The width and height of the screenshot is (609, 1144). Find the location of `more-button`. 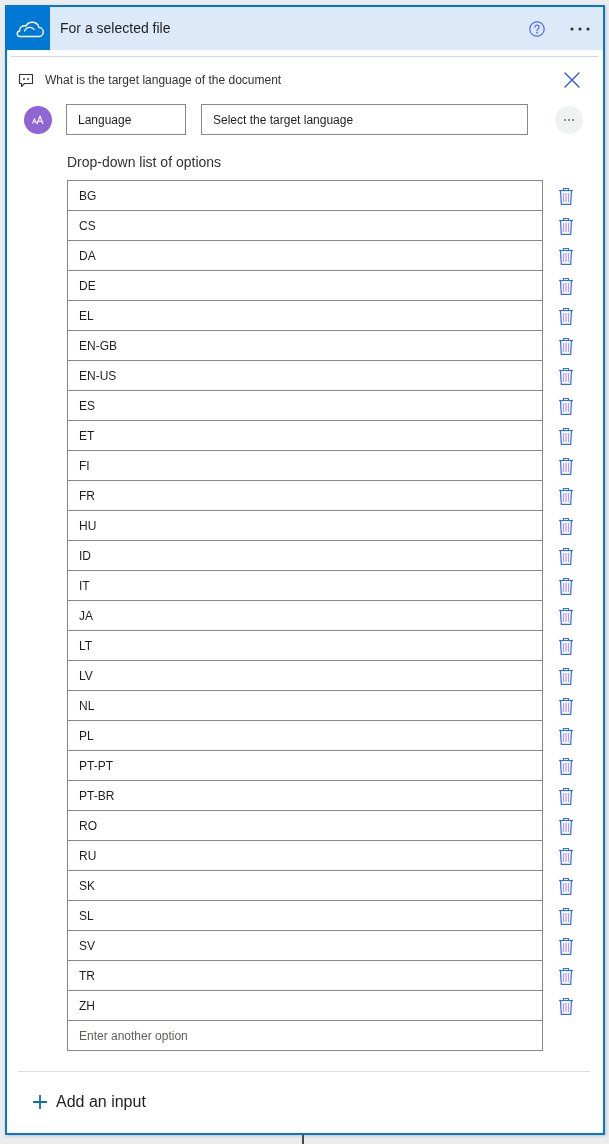

more-button is located at coordinates (580, 28).